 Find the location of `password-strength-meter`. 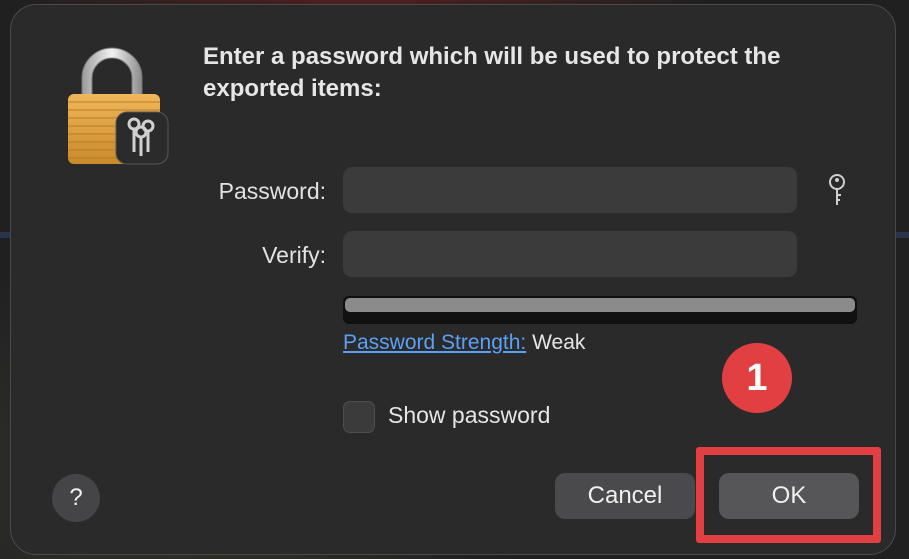

password-strength-meter is located at coordinates (600, 310).